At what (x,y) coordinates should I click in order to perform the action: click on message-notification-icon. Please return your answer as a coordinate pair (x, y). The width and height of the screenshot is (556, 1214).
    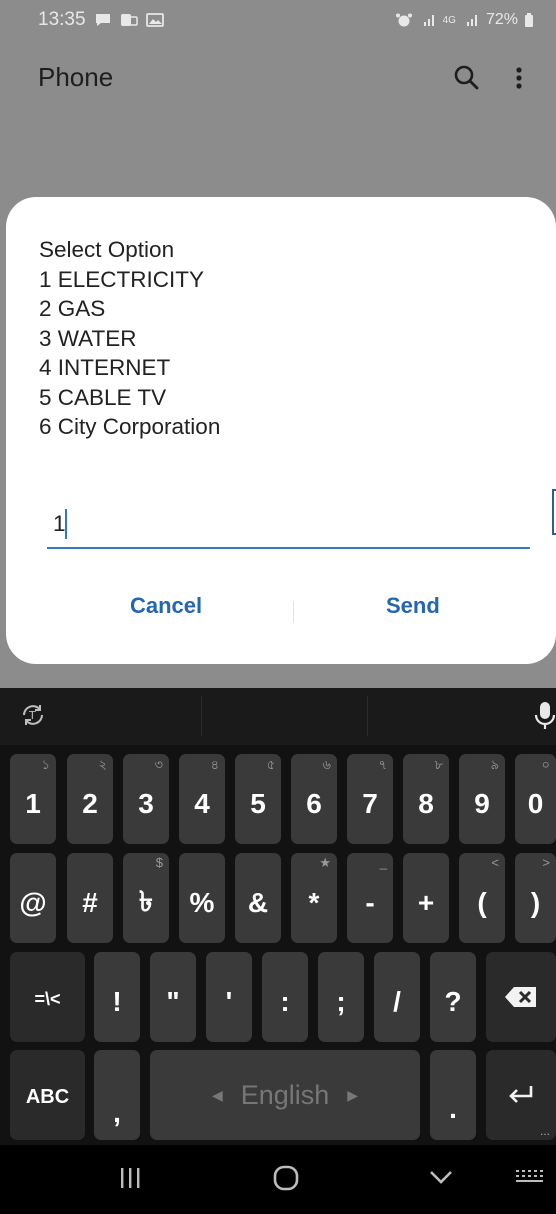
    Looking at the image, I should click on (103, 20).